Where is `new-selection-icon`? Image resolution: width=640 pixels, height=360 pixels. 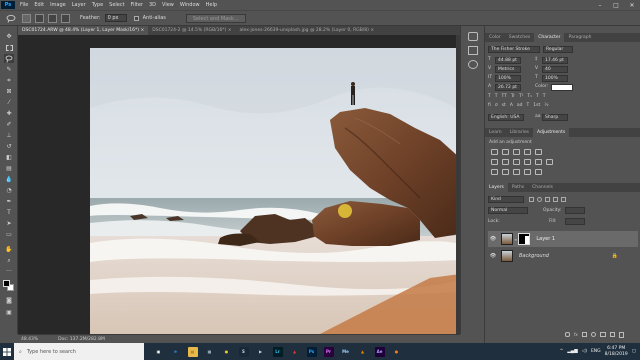
new-selection-icon is located at coordinates (26, 18).